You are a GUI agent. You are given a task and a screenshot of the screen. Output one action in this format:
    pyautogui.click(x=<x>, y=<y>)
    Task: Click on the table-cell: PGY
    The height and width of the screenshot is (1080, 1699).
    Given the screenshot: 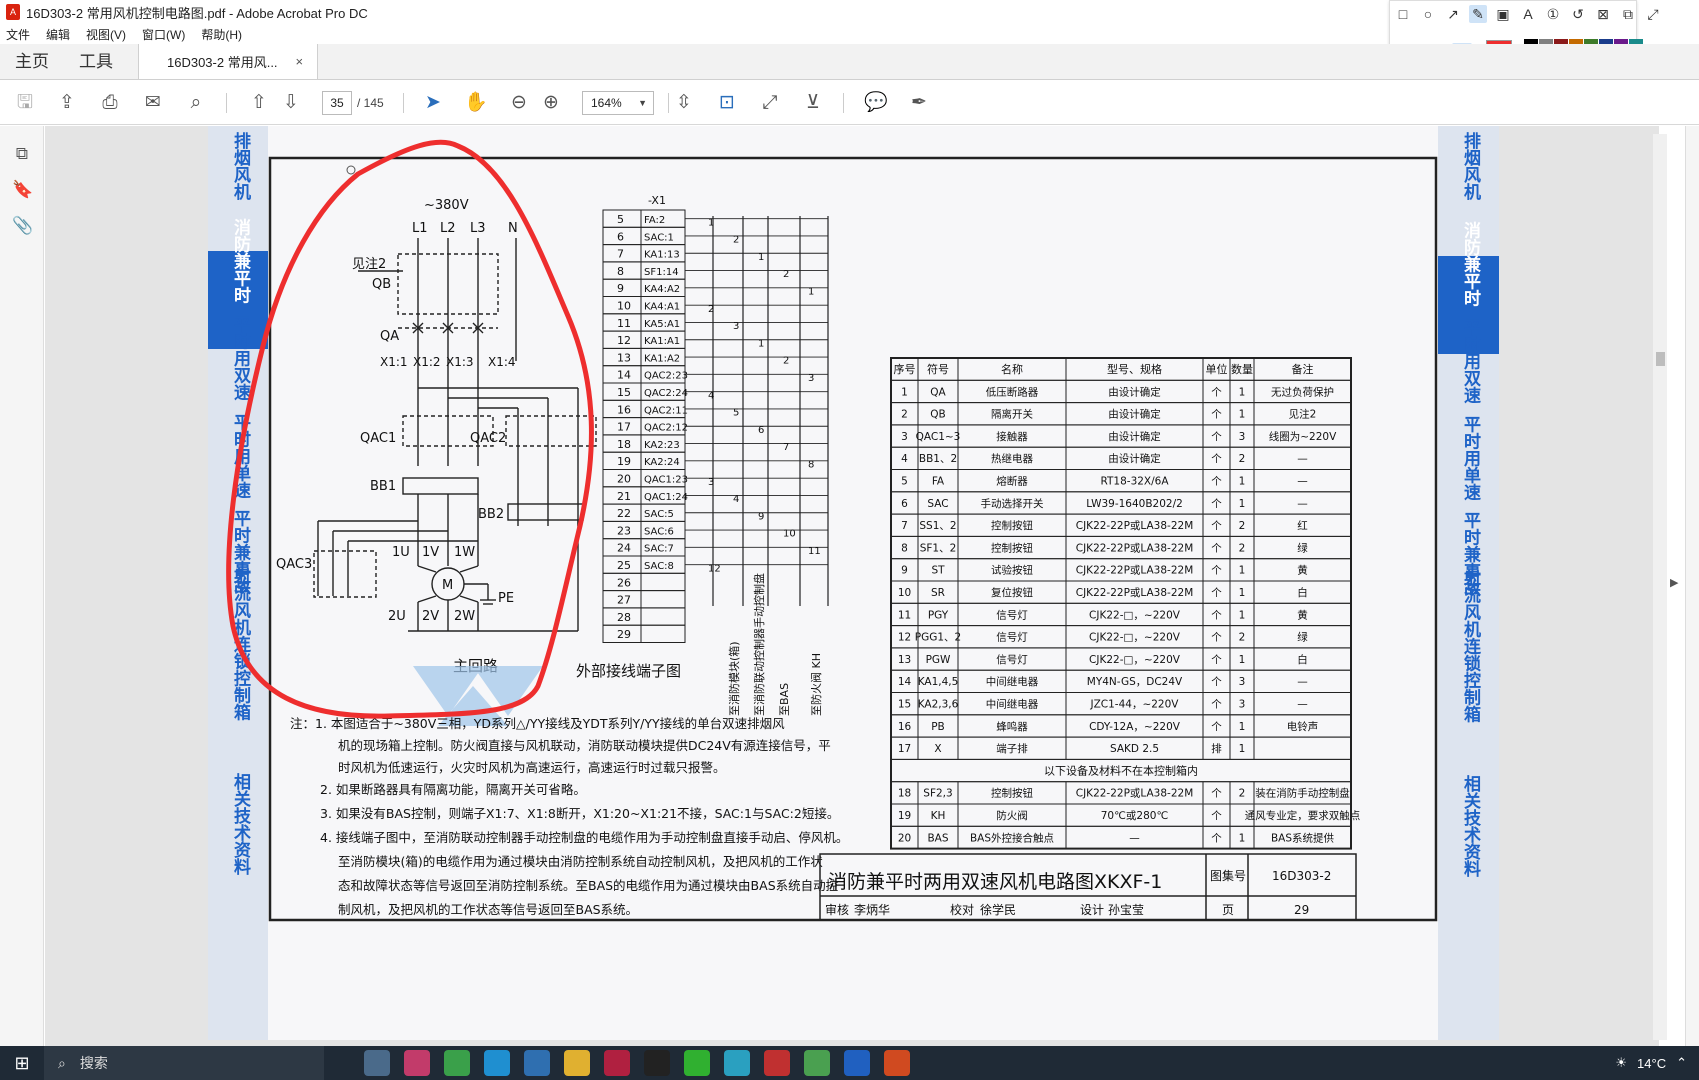 What is the action you would take?
    pyautogui.click(x=938, y=615)
    